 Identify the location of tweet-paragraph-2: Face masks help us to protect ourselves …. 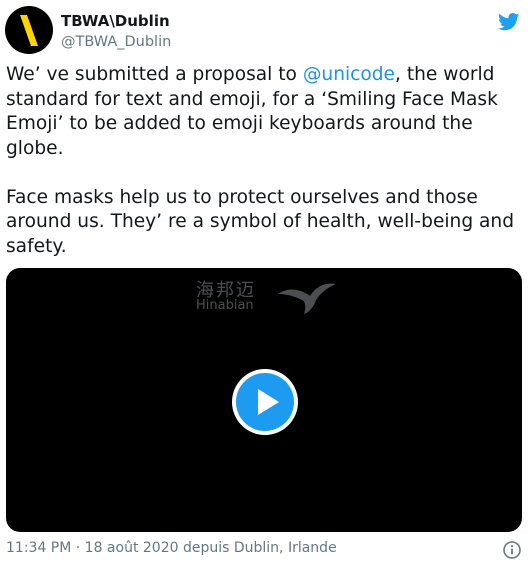
(260, 221).